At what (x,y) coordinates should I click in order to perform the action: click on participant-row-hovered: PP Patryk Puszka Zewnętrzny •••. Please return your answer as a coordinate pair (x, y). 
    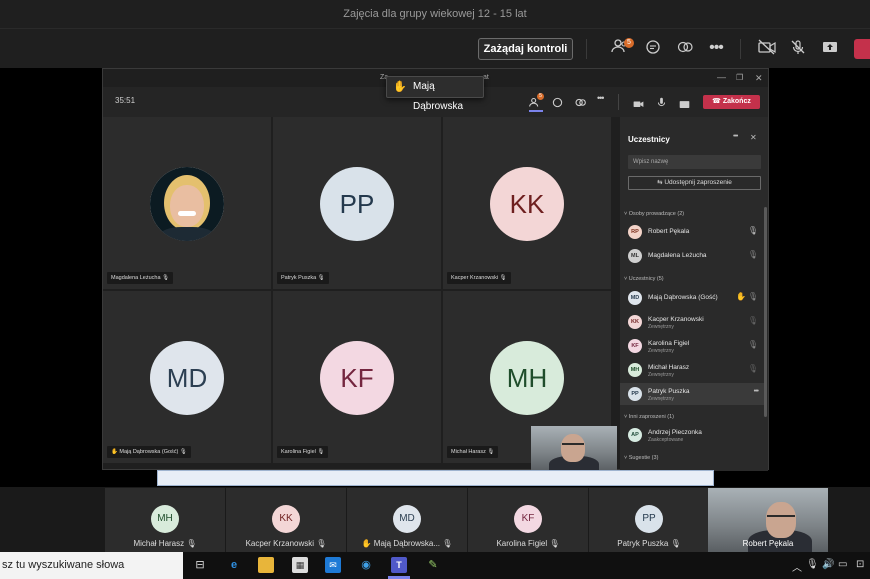
    Looking at the image, I should click on (692, 394).